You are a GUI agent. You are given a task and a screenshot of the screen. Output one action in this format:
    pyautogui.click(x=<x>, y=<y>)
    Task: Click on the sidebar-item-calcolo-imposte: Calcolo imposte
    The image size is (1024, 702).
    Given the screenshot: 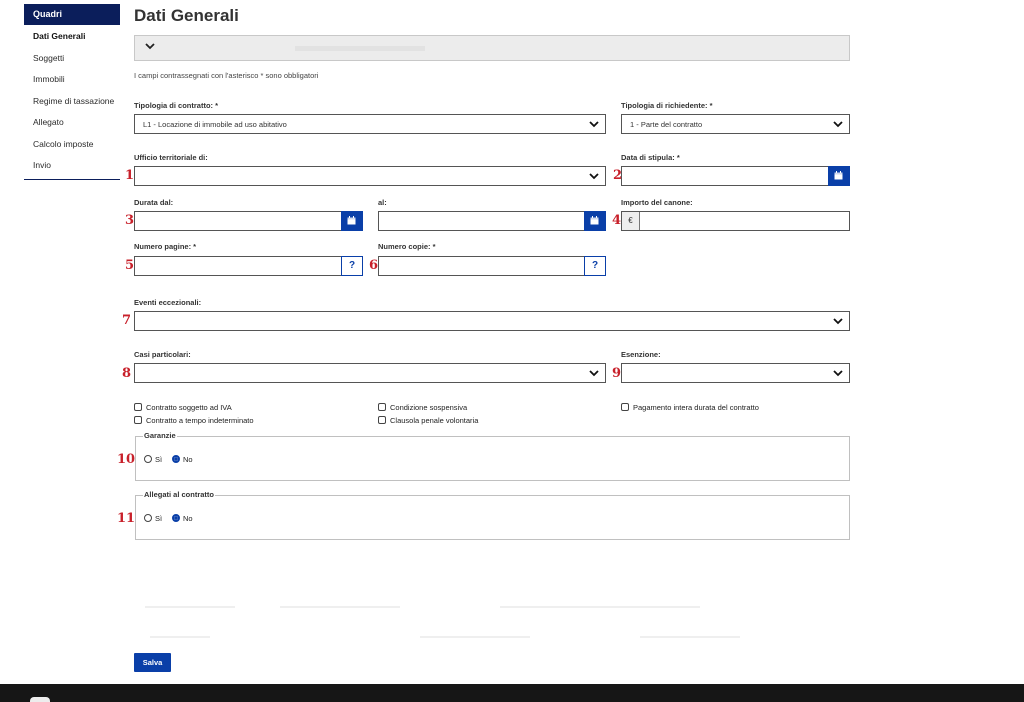 What is the action you would take?
    pyautogui.click(x=72, y=145)
    